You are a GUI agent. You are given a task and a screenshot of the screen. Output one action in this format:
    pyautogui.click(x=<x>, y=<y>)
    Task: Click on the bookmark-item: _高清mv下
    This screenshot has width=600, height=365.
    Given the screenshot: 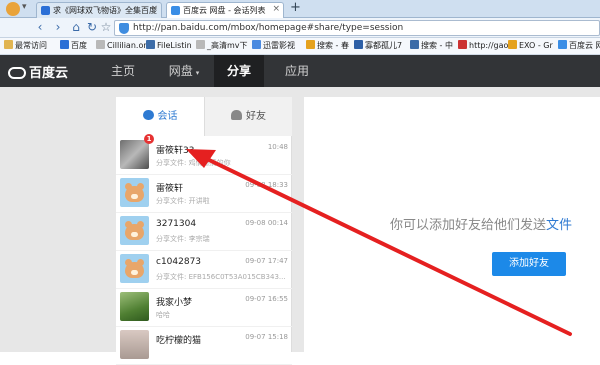 What is the action you would take?
    pyautogui.click(x=222, y=45)
    